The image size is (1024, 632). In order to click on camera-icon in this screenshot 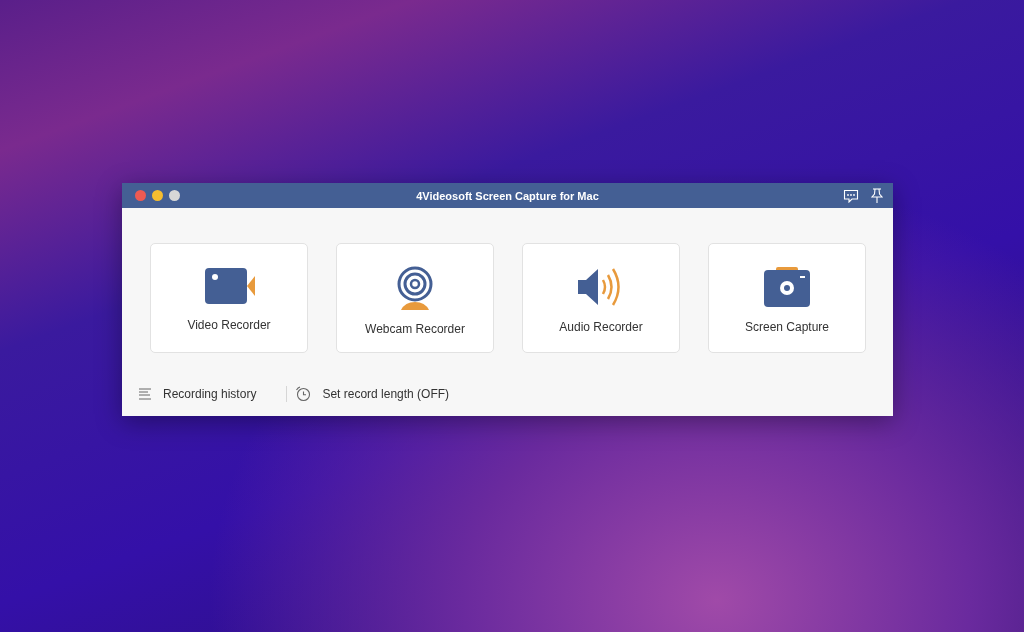, I will do `click(787, 287)`.